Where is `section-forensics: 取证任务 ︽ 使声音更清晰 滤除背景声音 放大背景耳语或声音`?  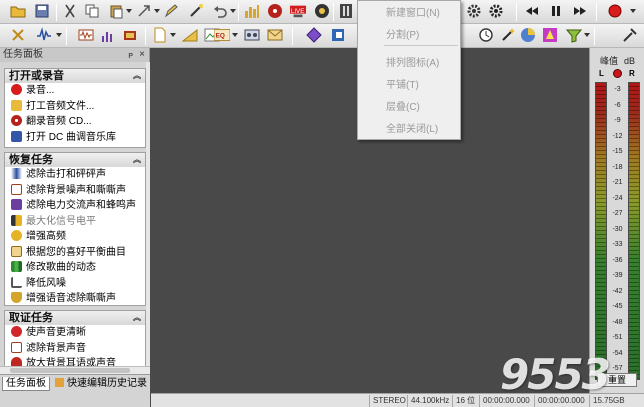 section-forensics: 取证任务 ︽ 使声音更清晰 滤除背景声音 放大背景耳语或声音 is located at coordinates (75, 340).